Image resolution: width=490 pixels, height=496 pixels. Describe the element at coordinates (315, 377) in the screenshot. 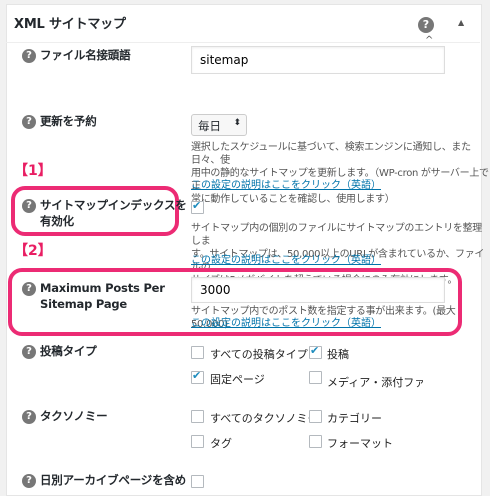

I see `post-type-attachment-checkbox` at that location.